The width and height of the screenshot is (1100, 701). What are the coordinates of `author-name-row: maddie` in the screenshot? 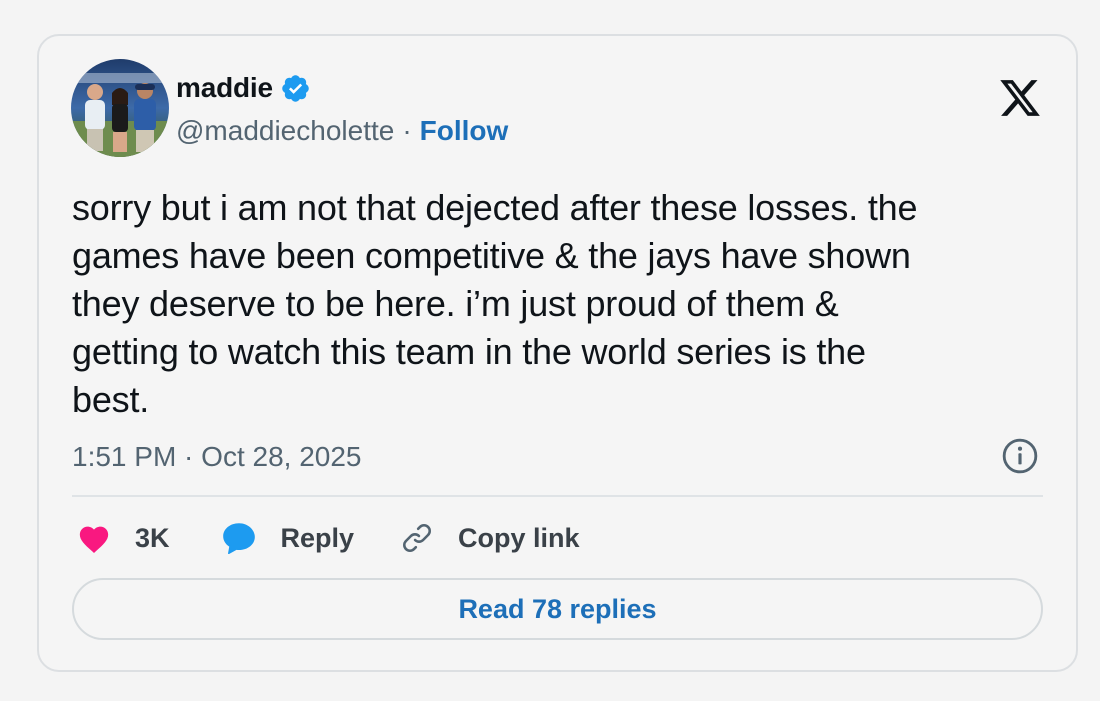 It's located at (243, 88).